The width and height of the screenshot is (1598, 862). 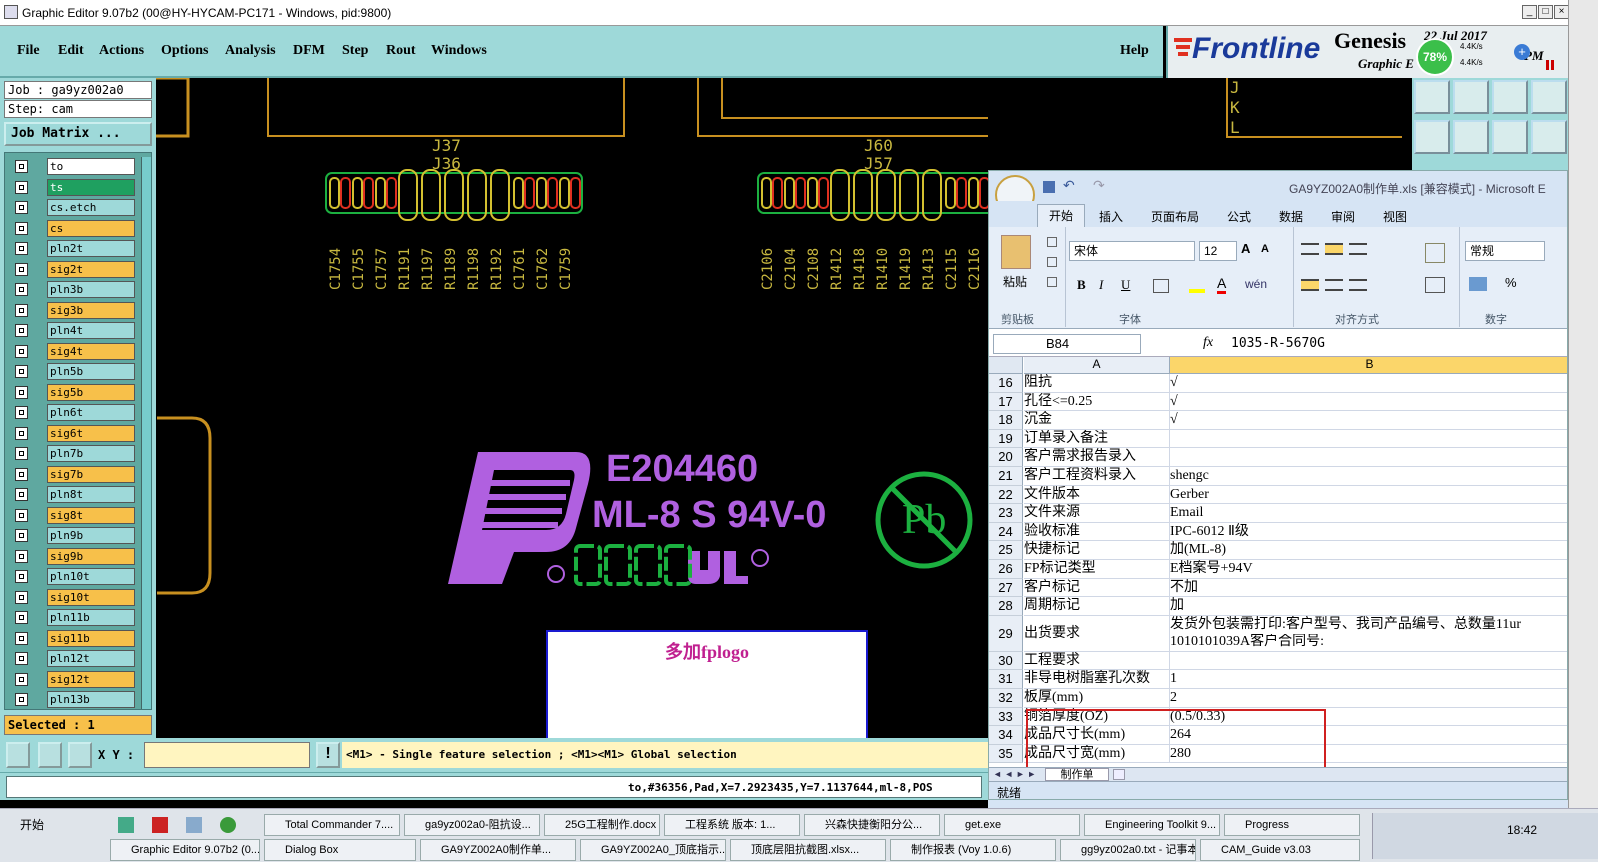 What do you see at coordinates (1265, 249) in the screenshot?
I see `shrink-font-icon: A` at bounding box center [1265, 249].